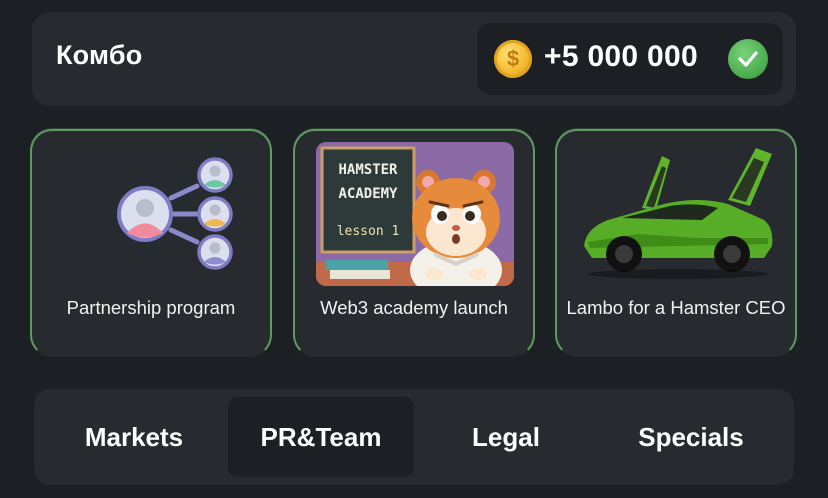  I want to click on card-partnership-program: Partnership program, so click(151, 243).